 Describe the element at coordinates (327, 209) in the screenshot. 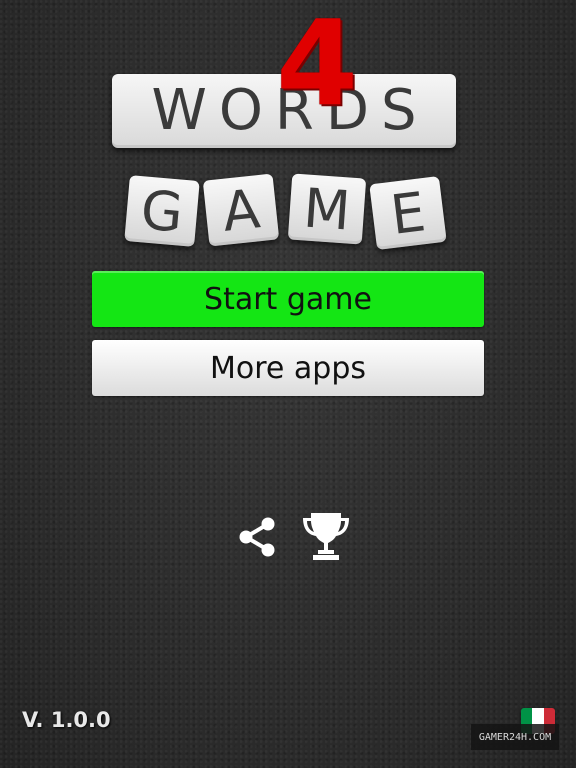

I see `logo-tile-m: M` at that location.